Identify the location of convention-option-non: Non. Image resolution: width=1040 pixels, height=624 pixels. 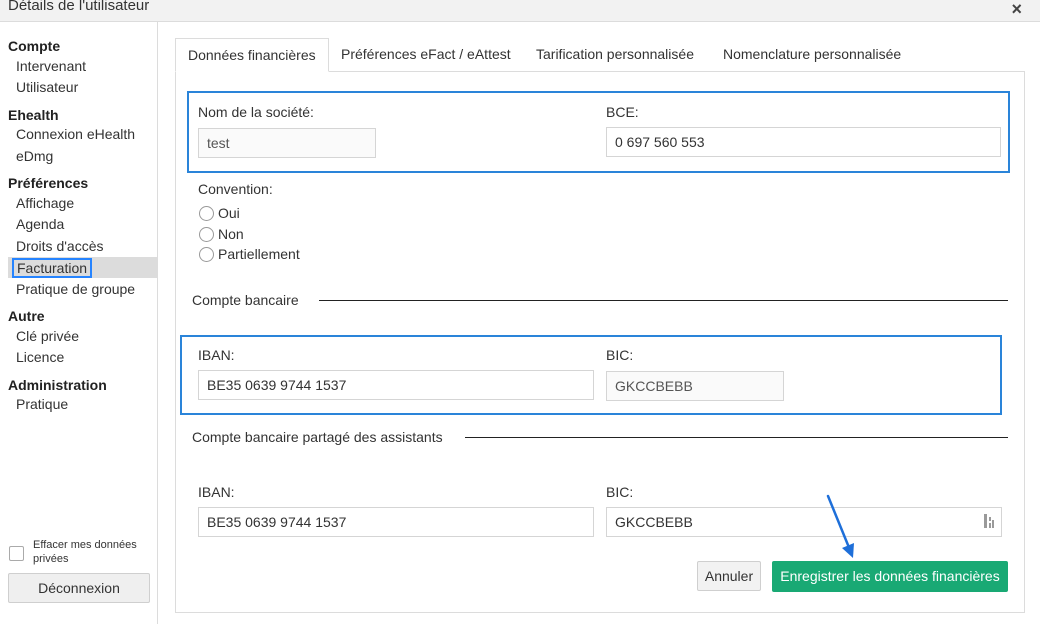
(231, 234).